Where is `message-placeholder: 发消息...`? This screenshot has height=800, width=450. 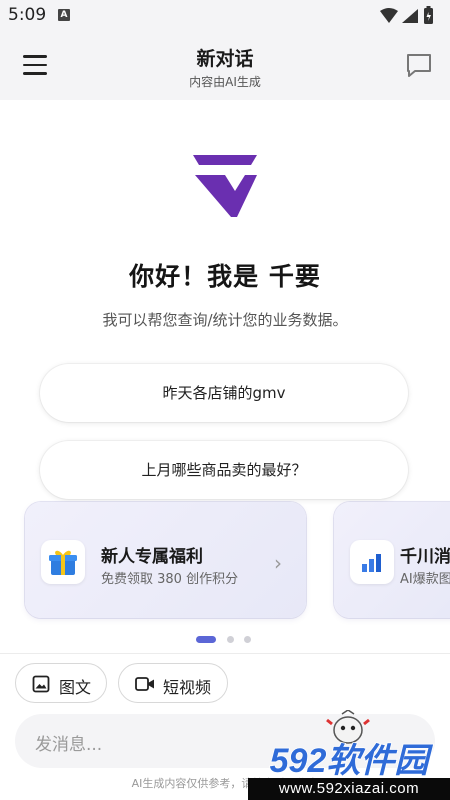 message-placeholder: 发消息... is located at coordinates (69, 745).